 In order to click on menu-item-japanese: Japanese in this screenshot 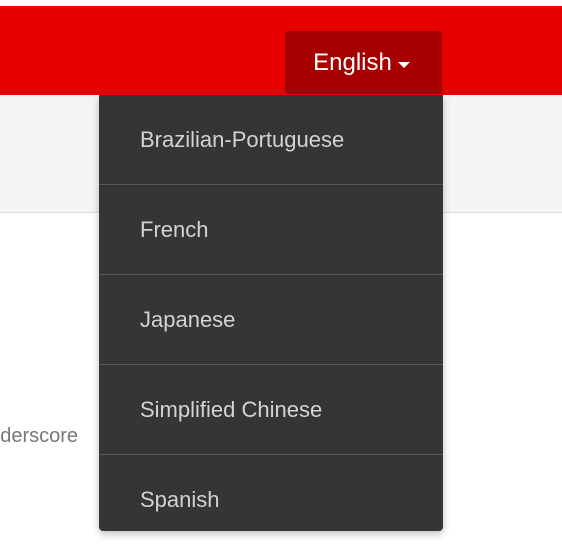, I will do `click(271, 320)`.